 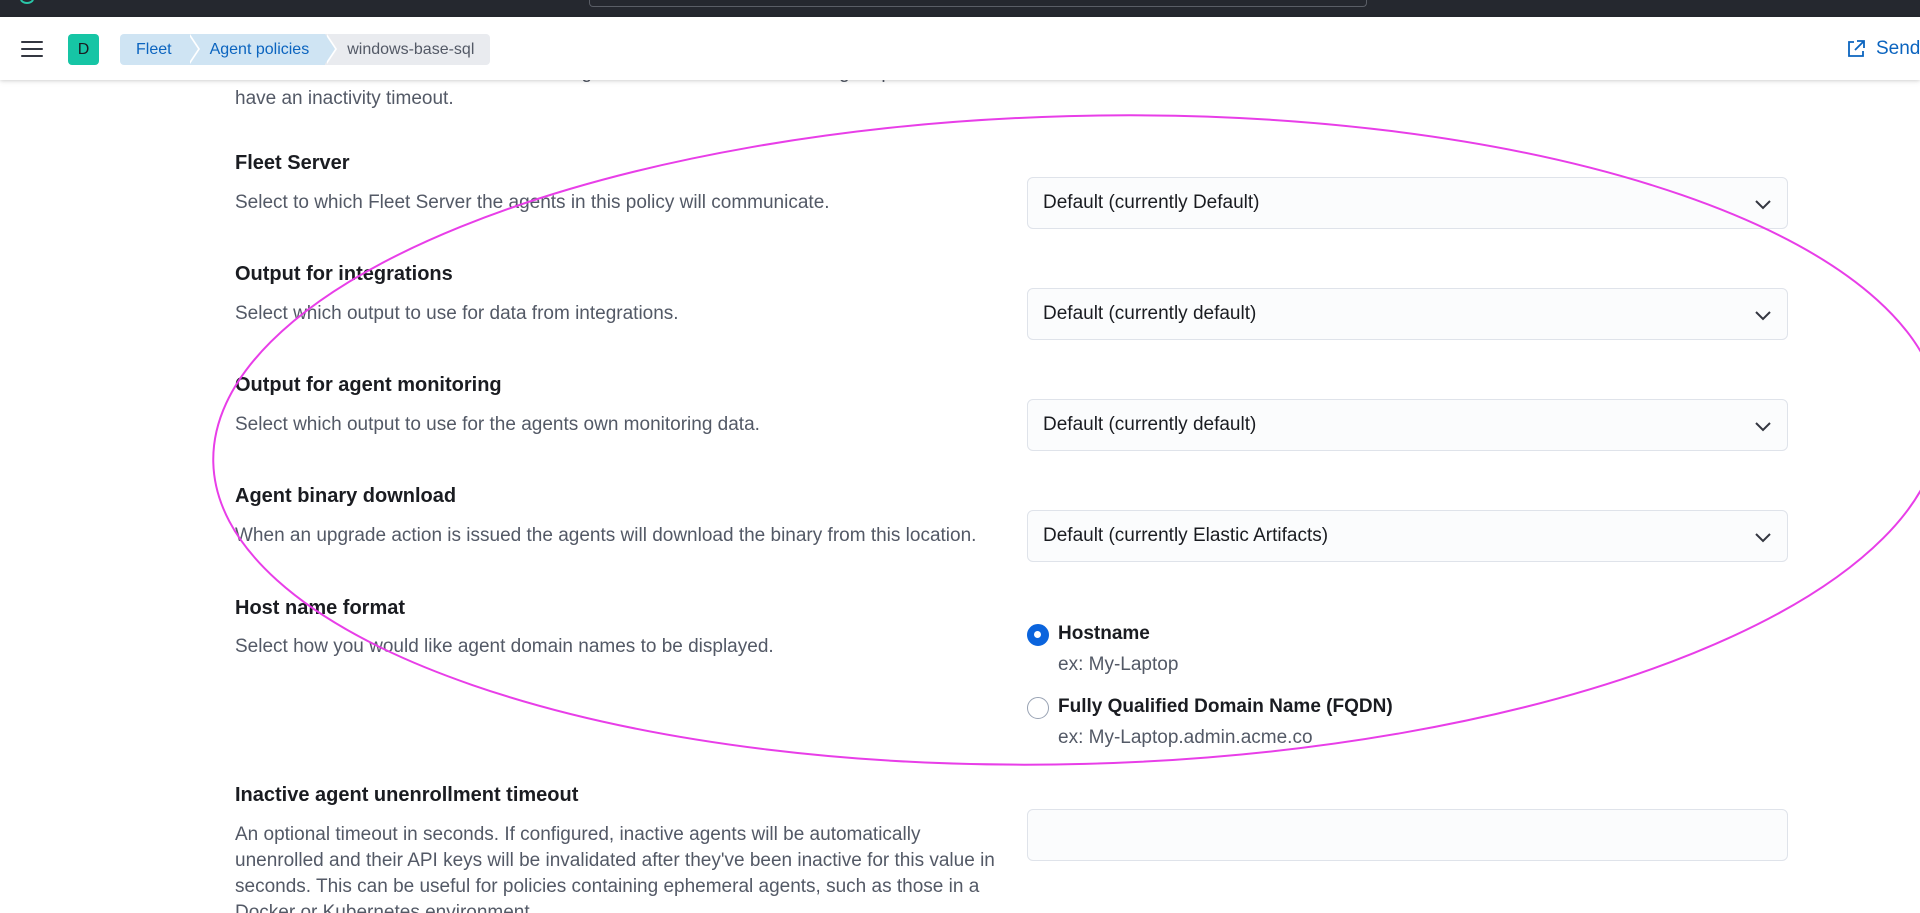 I want to click on binary-download-title: Agent binary download, so click(x=346, y=496).